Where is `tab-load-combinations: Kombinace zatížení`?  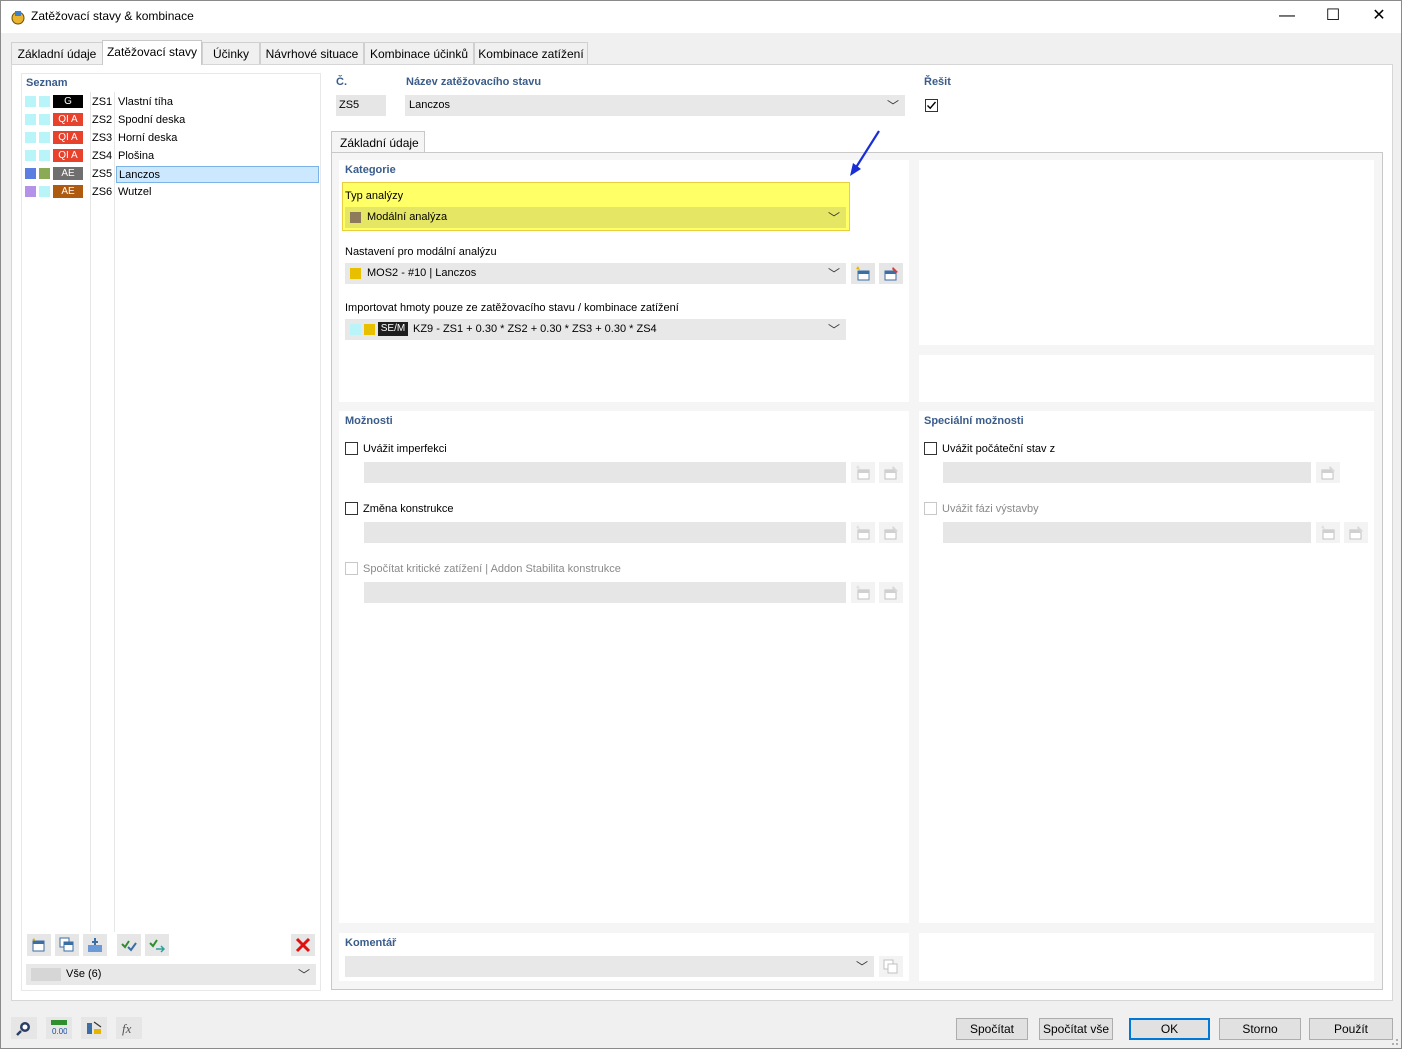 tab-load-combinations: Kombinace zatížení is located at coordinates (531, 53).